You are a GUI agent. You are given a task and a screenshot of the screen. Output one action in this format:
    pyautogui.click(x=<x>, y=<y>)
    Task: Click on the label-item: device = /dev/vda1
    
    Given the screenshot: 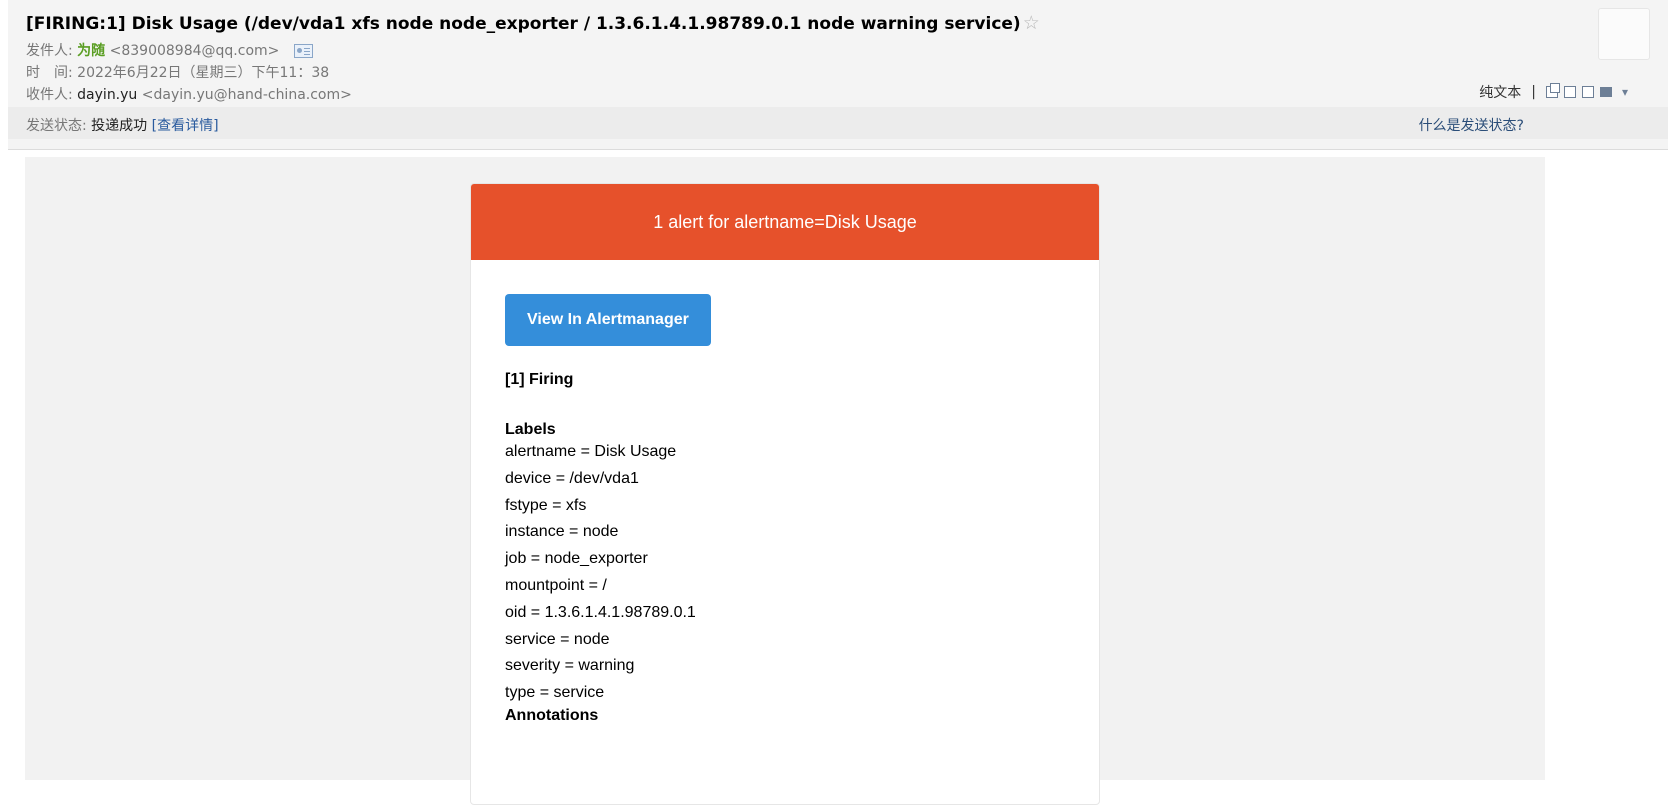 What is the action you would take?
    pyautogui.click(x=572, y=478)
    